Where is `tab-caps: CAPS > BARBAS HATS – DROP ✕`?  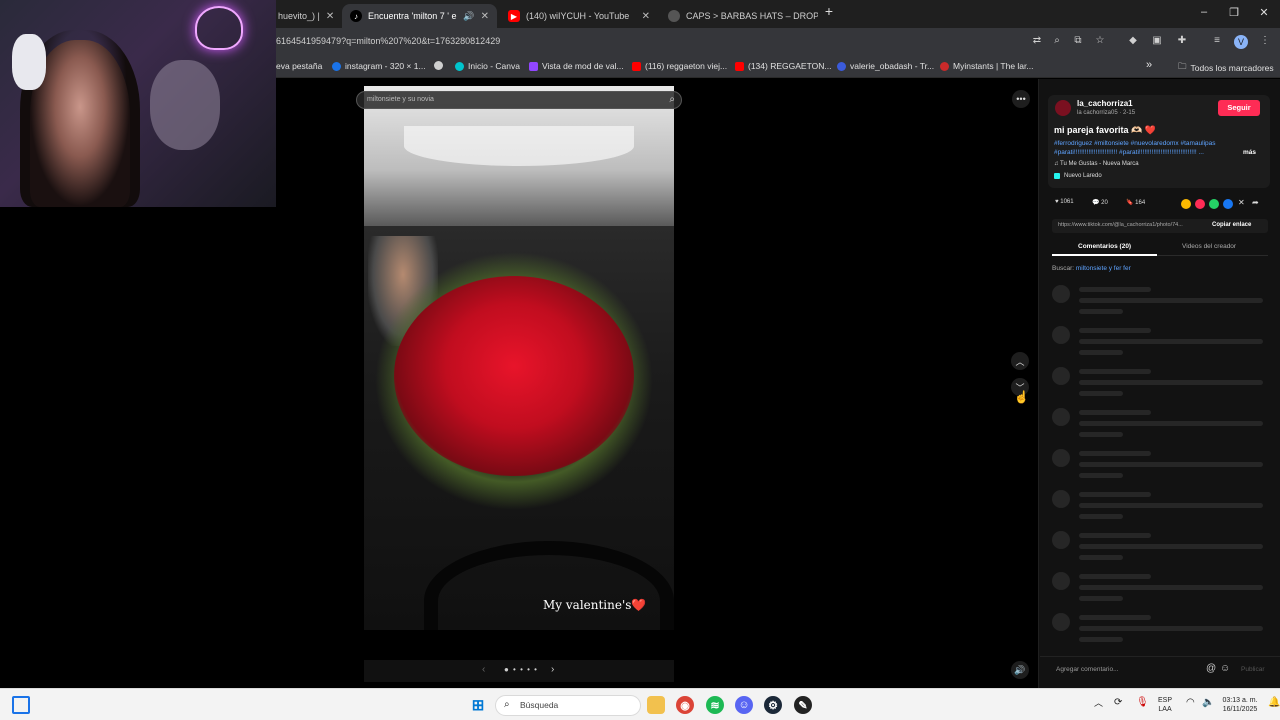 tab-caps: CAPS > BARBAS HATS – DROP ✕ is located at coordinates (739, 16).